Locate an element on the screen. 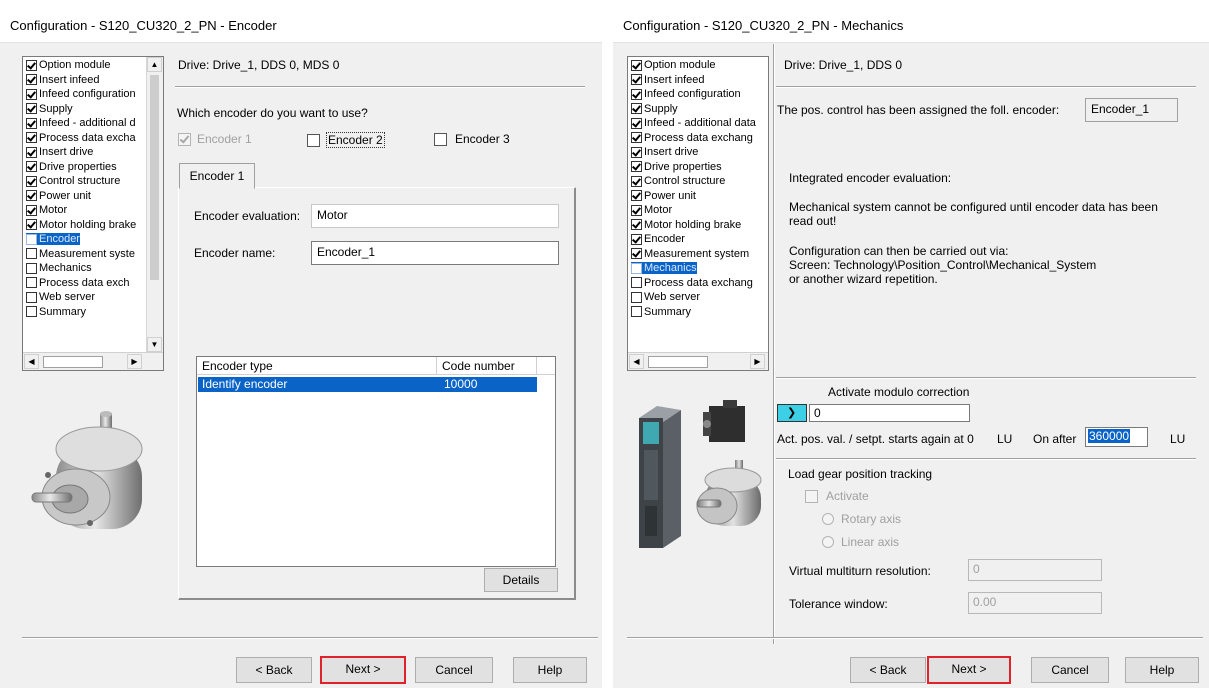  wizard-step: Process data exch is located at coordinates (78, 283).